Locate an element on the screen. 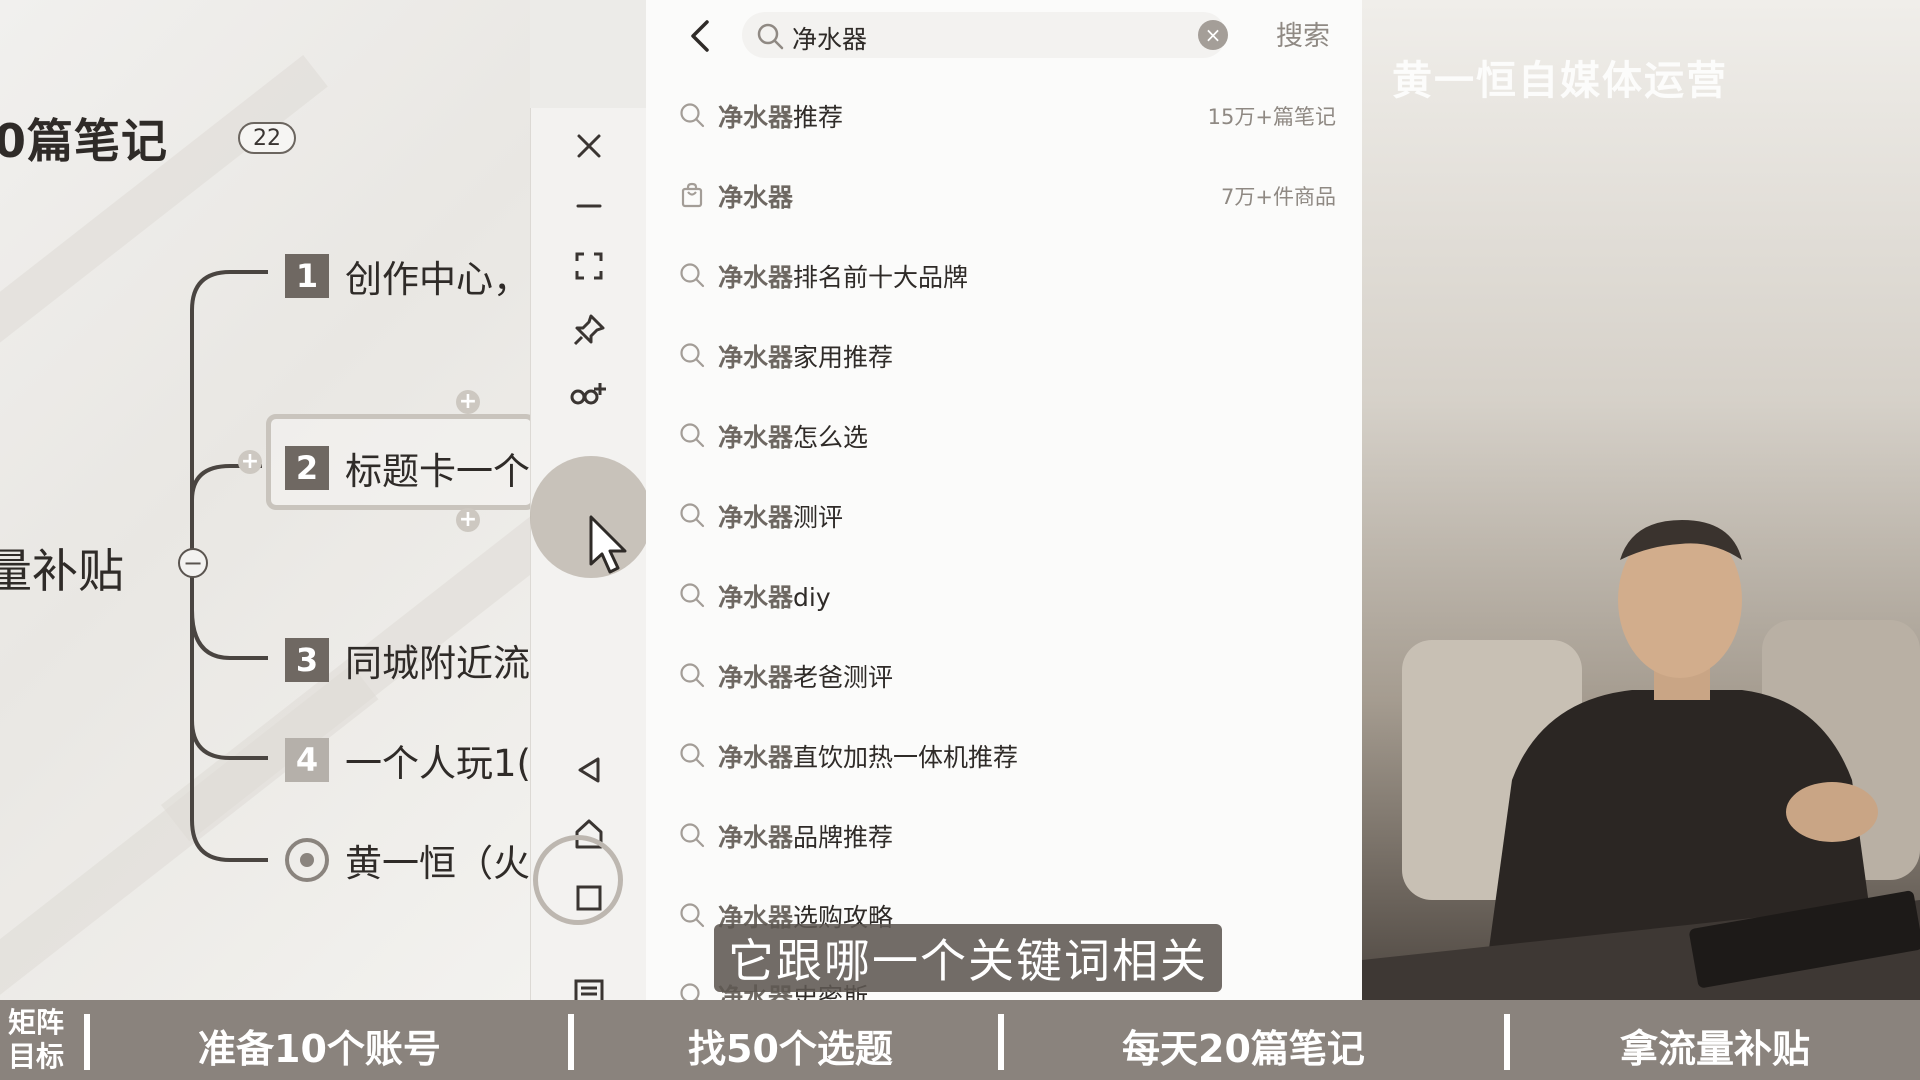  add-node-top-icon: + is located at coordinates (468, 402).